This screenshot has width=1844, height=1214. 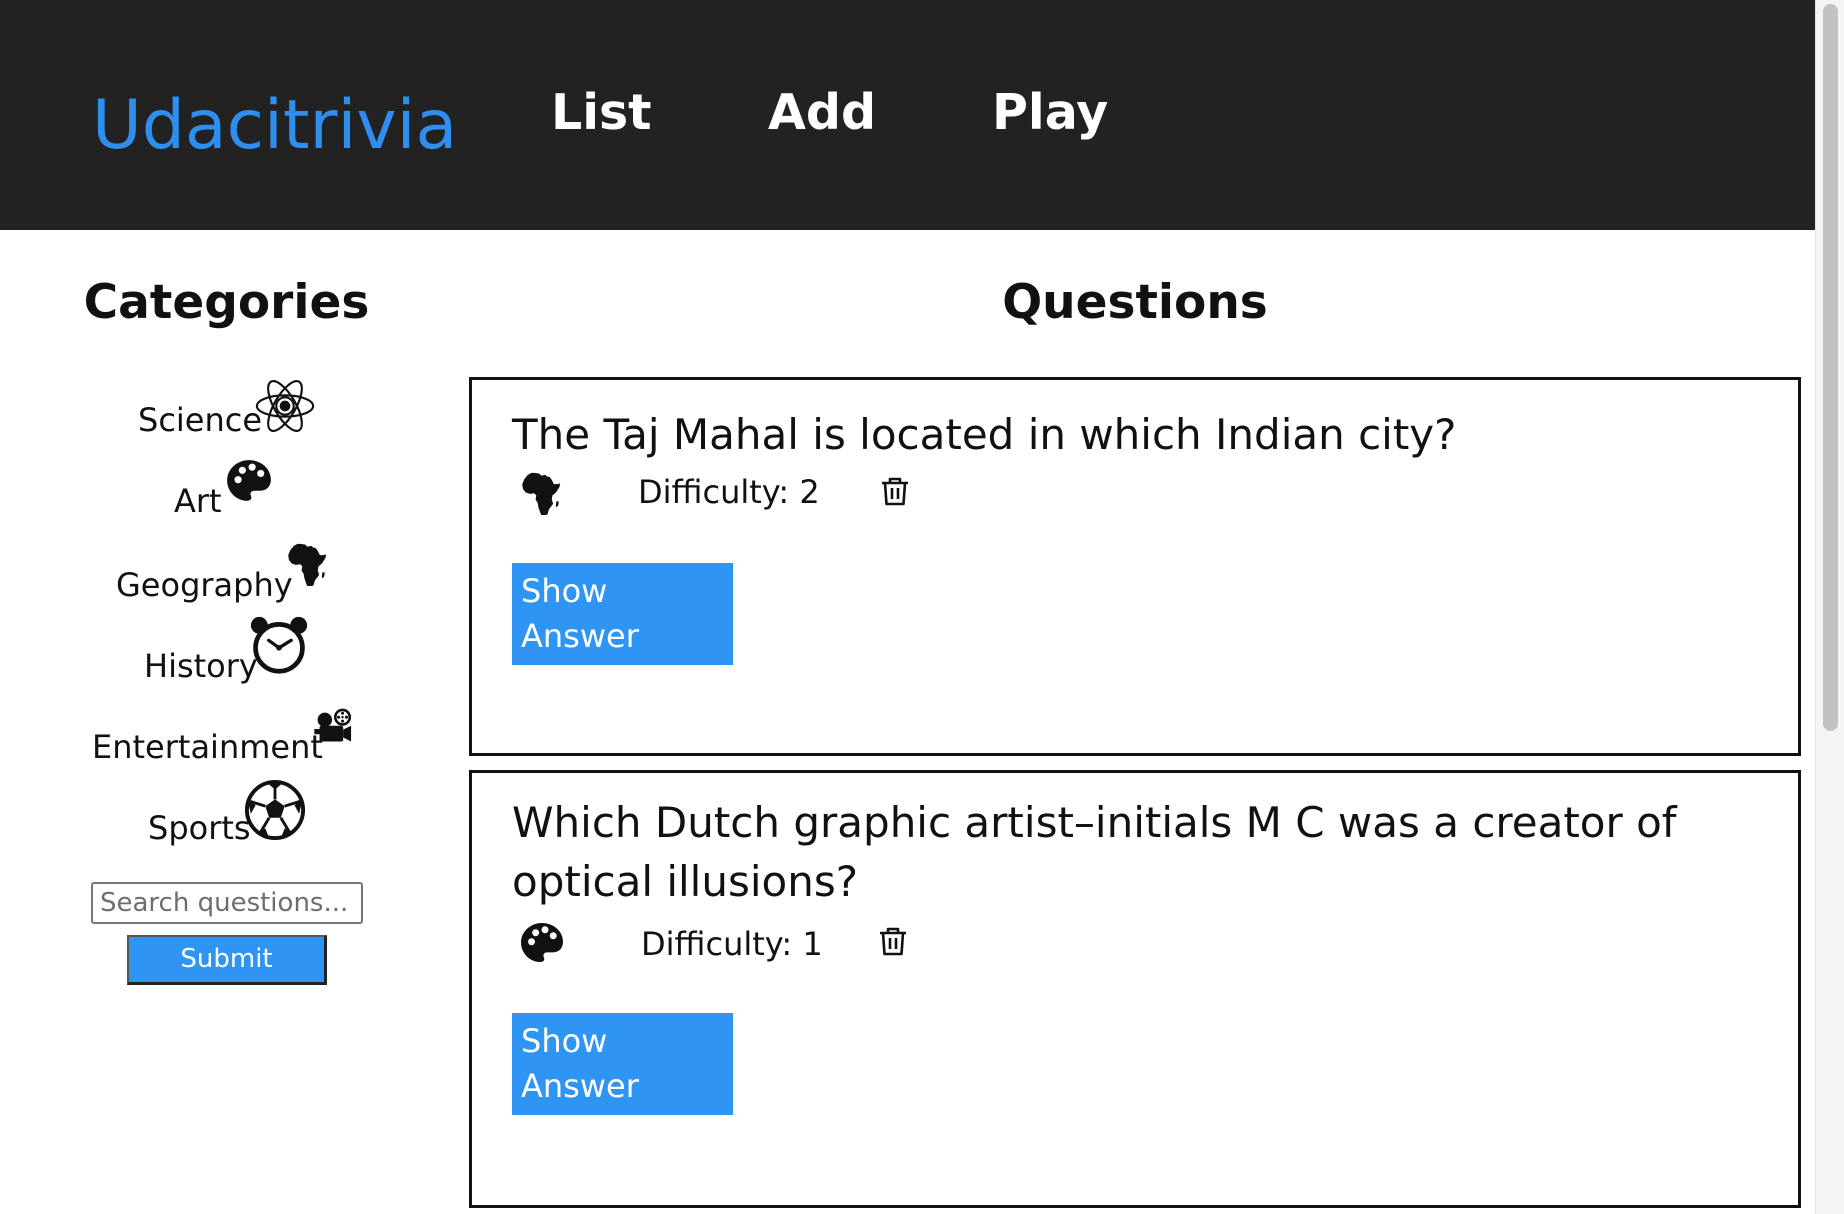 I want to click on question-difficulty: Difficulty: 2, so click(x=729, y=492).